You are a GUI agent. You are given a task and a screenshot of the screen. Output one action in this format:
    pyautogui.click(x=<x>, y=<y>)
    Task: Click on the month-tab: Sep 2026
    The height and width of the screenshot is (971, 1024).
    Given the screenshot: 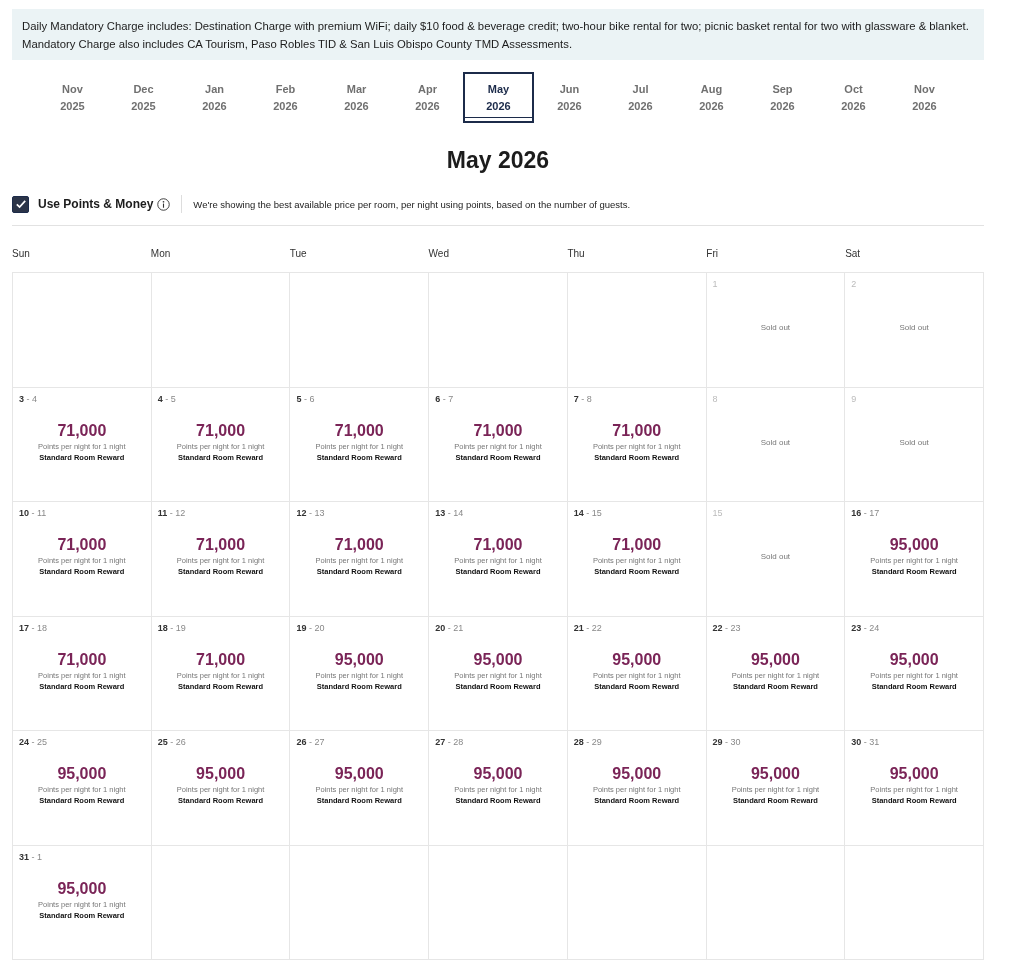 What is the action you would take?
    pyautogui.click(x=782, y=97)
    